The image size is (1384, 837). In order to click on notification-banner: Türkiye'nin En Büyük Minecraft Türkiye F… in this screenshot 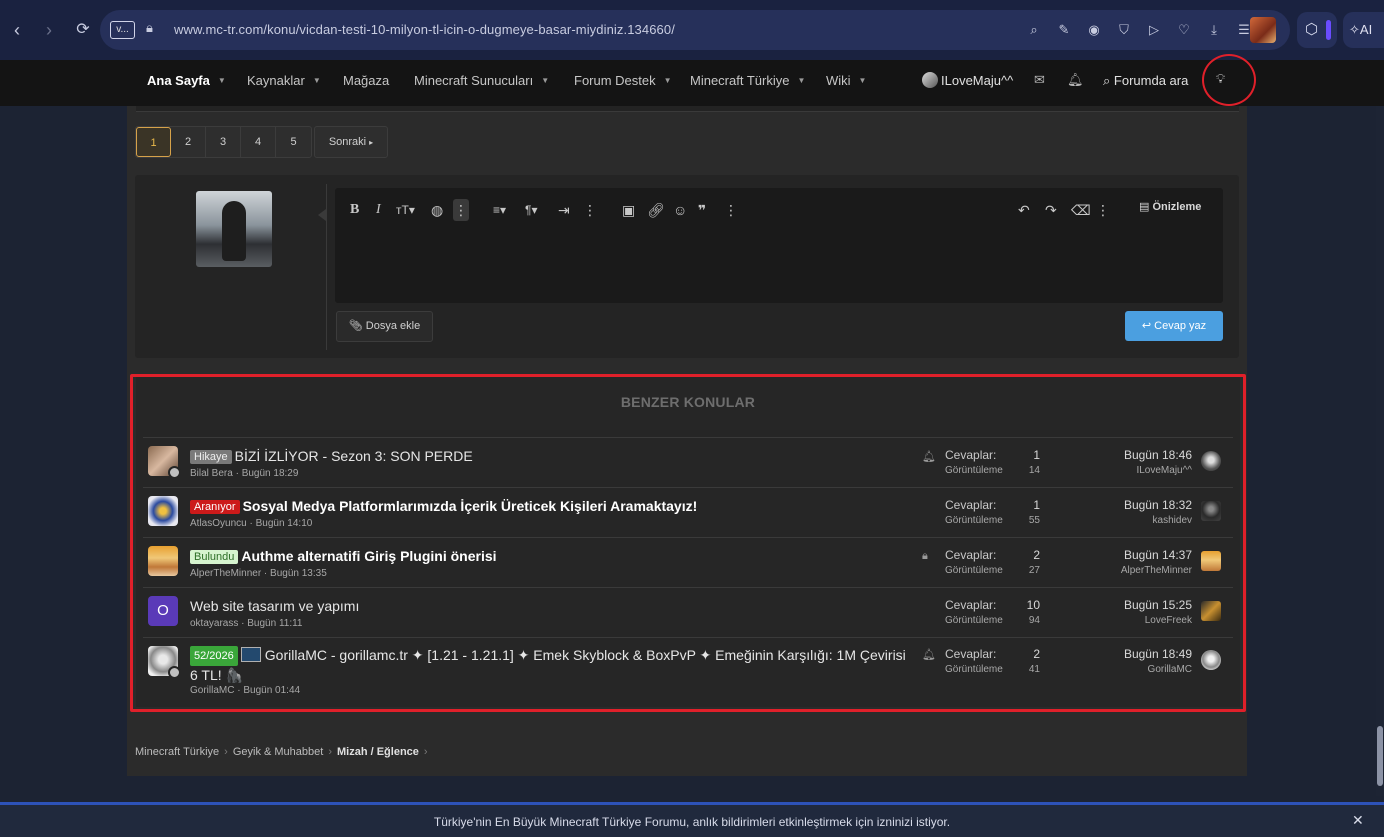, I will do `click(692, 821)`.